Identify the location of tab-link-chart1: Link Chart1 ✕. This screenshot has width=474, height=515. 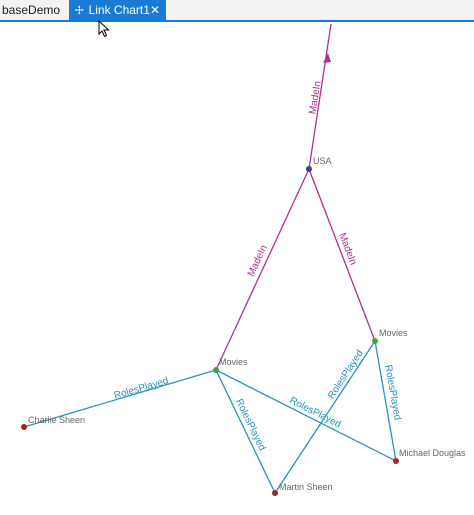
(117, 10).